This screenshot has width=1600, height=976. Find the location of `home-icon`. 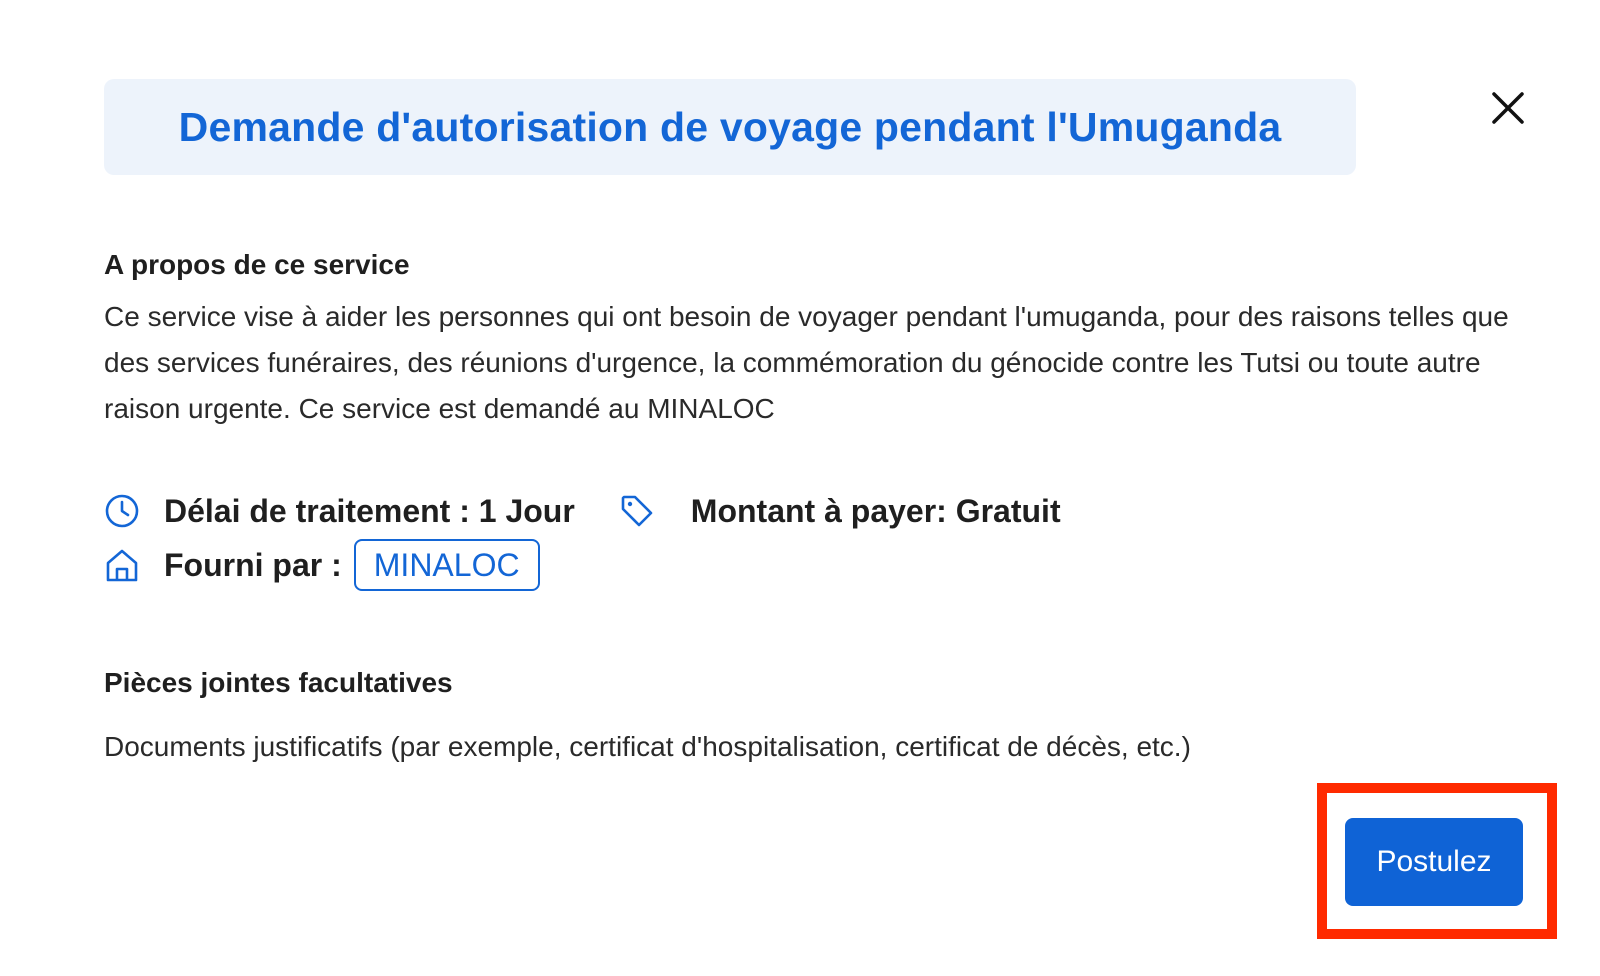

home-icon is located at coordinates (122, 565).